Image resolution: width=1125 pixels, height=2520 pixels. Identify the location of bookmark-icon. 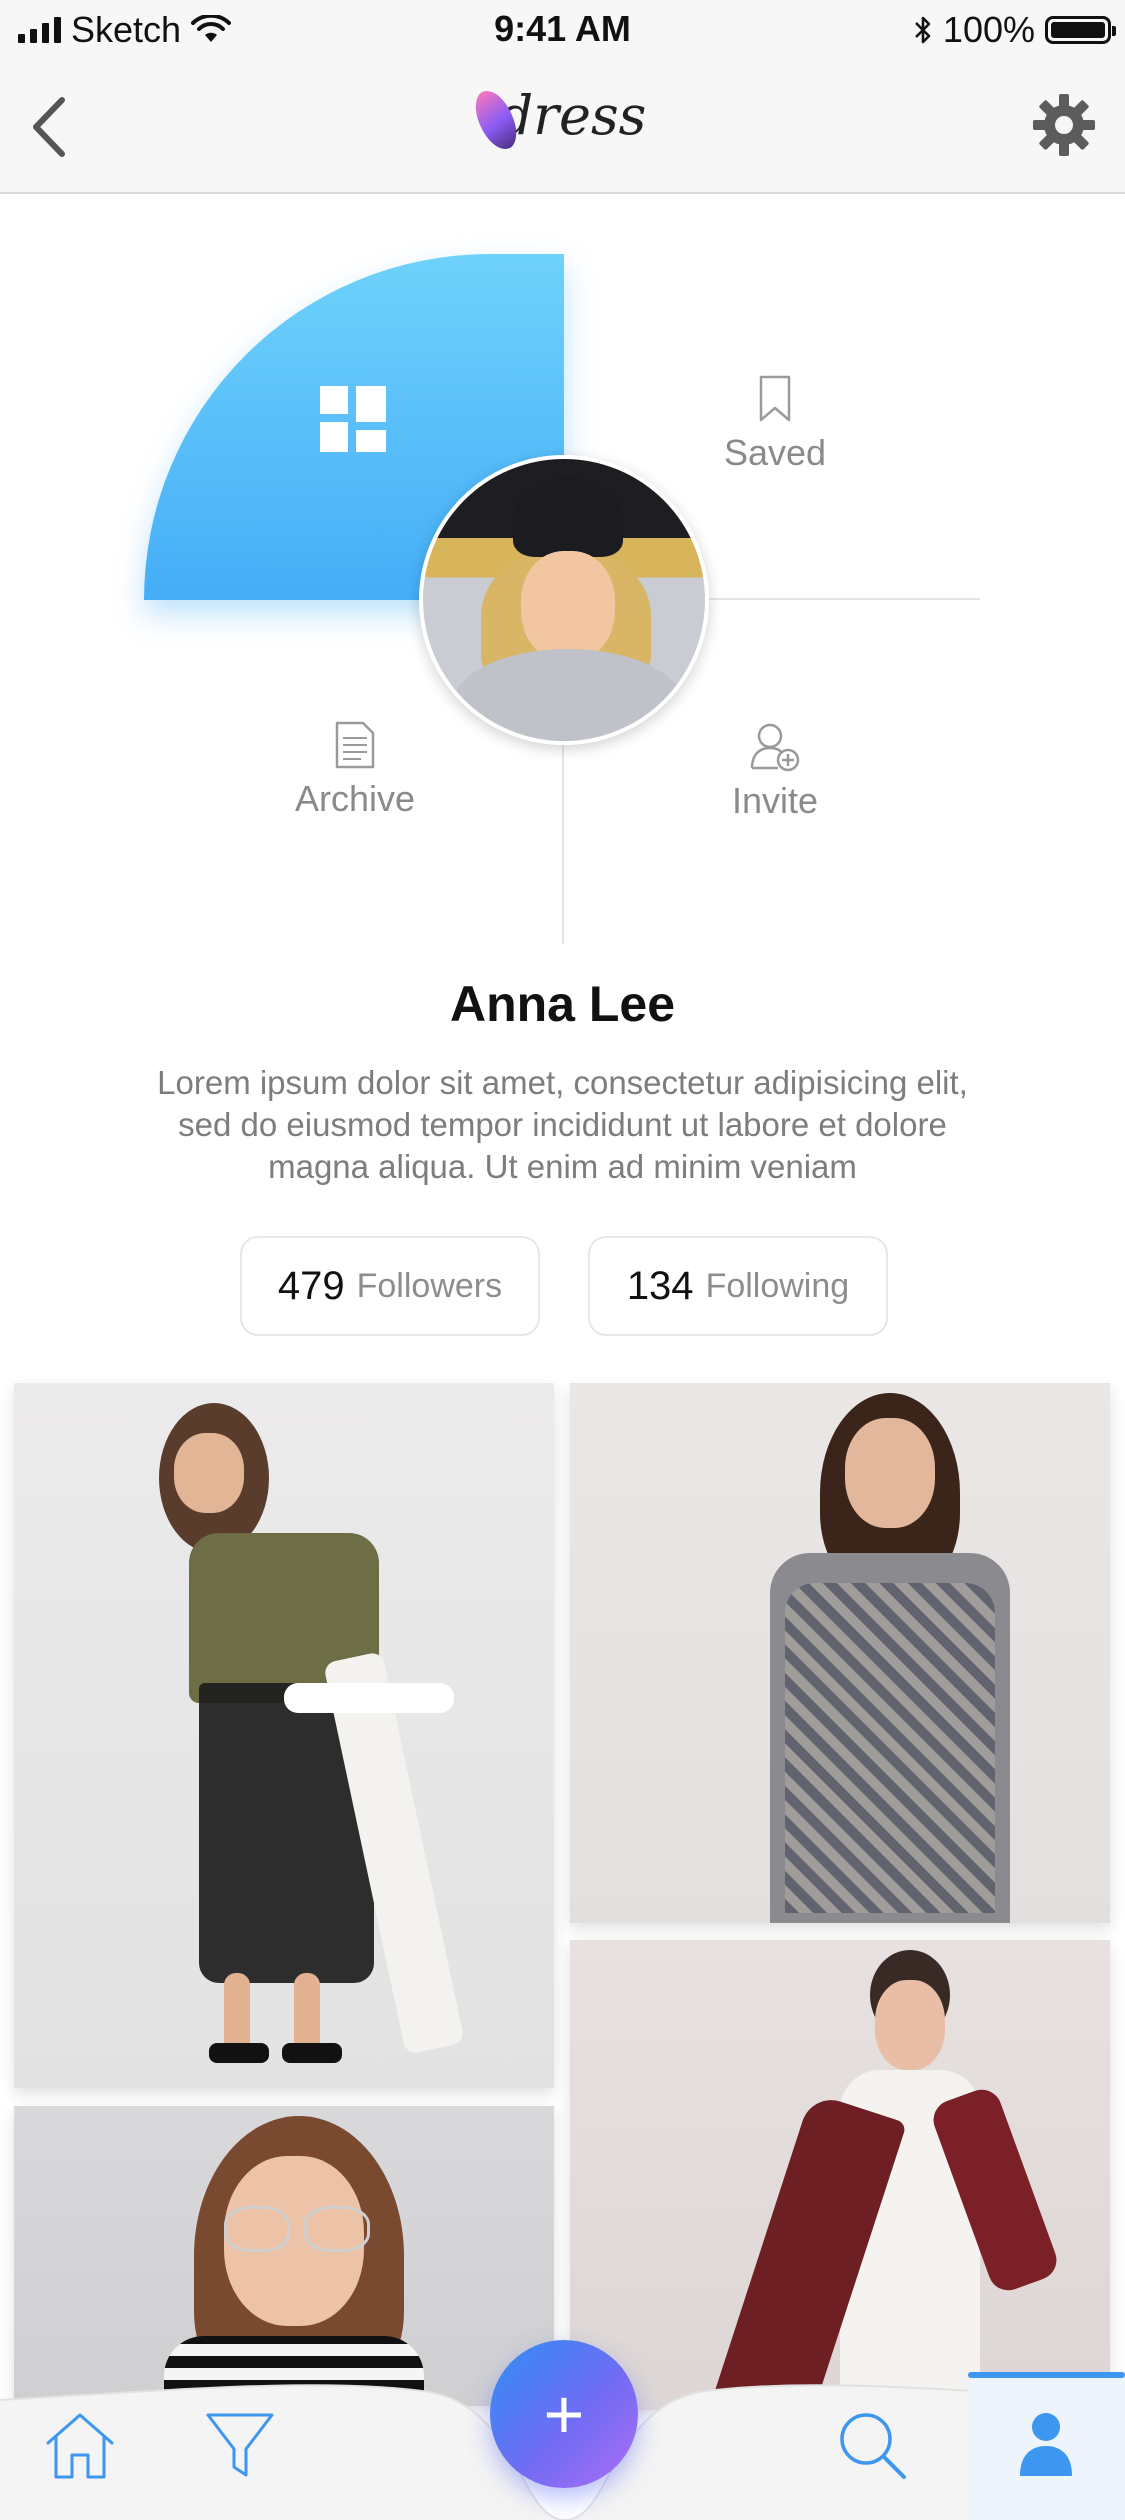
(775, 398).